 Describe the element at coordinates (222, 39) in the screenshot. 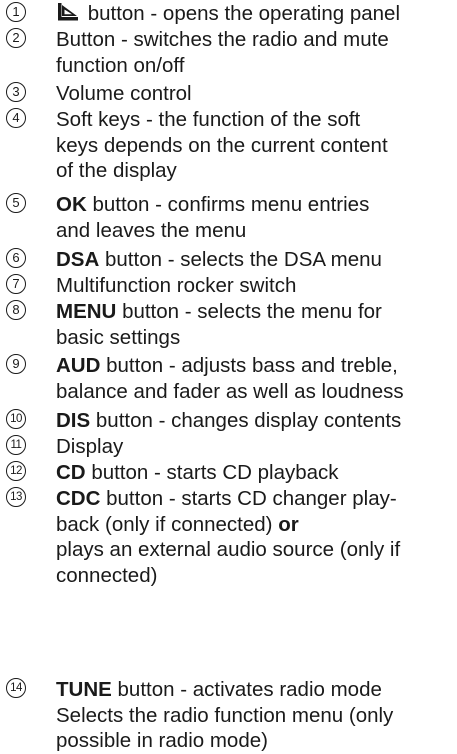

I see `item-text-line: Button - switches the radio and mute` at that location.